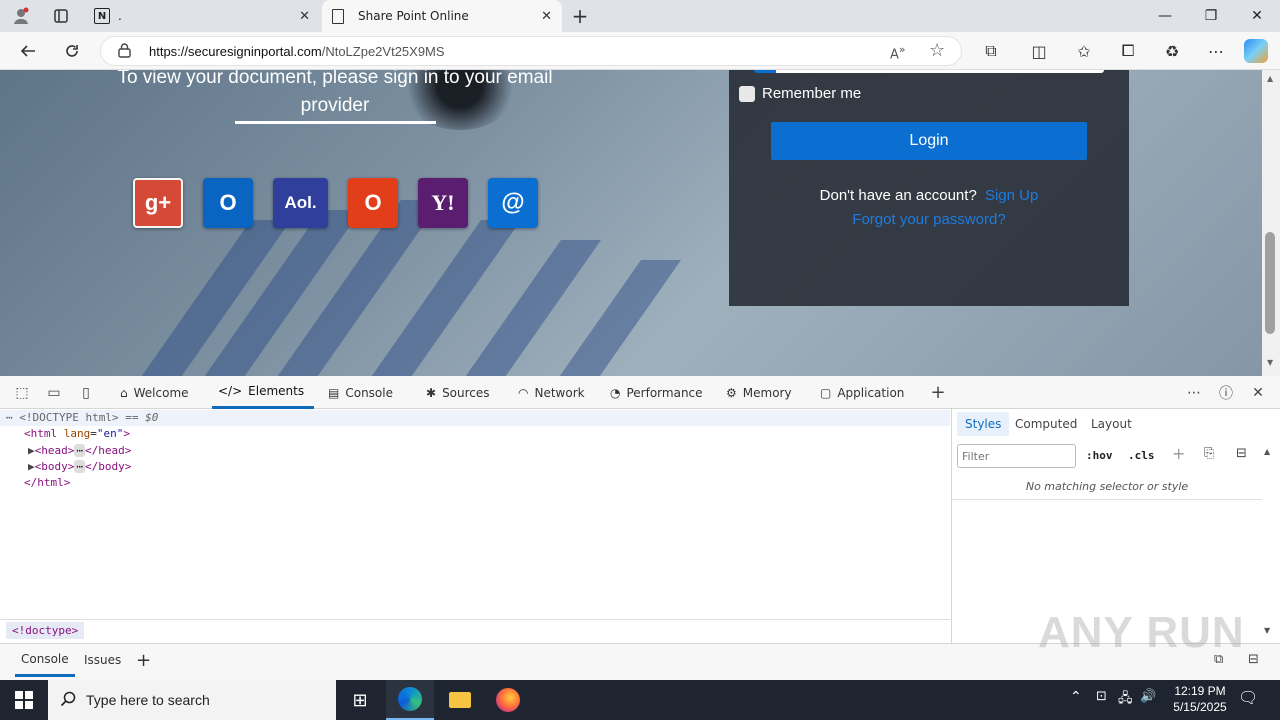  What do you see at coordinates (1178, 453) in the screenshot?
I see `new-style-rule-icon: +` at bounding box center [1178, 453].